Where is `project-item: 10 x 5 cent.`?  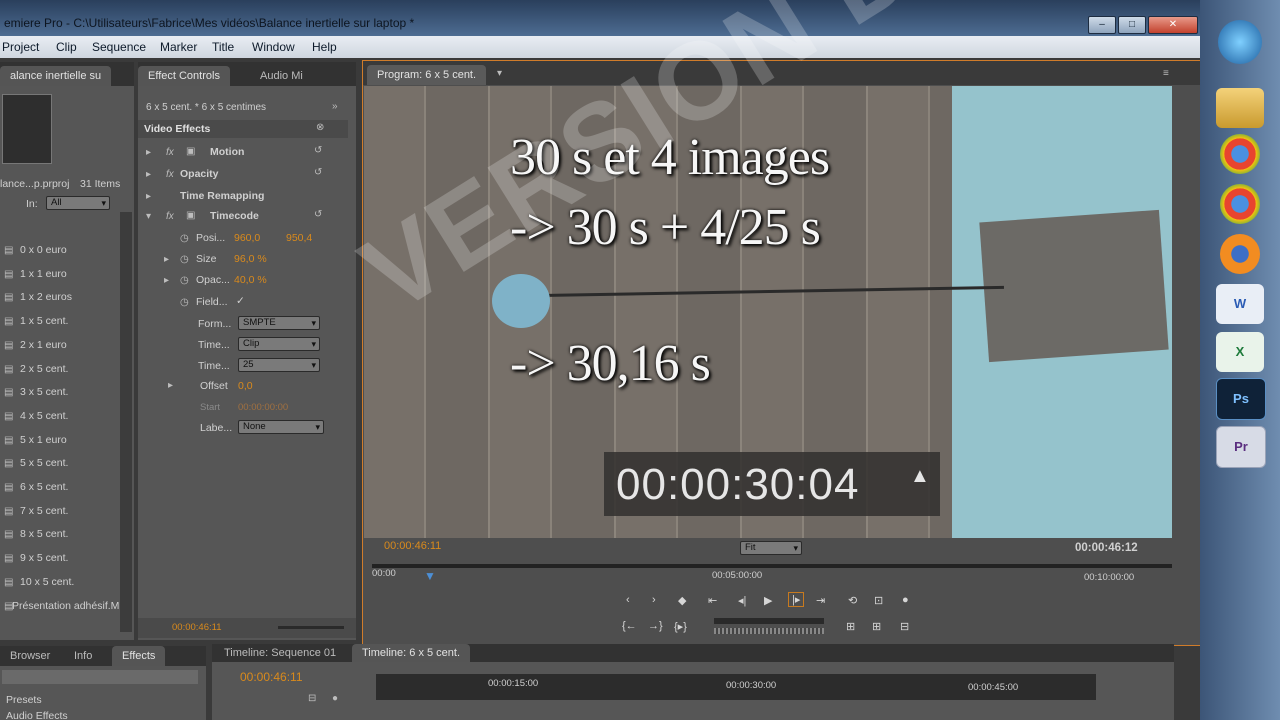 project-item: 10 x 5 cent. is located at coordinates (47, 582).